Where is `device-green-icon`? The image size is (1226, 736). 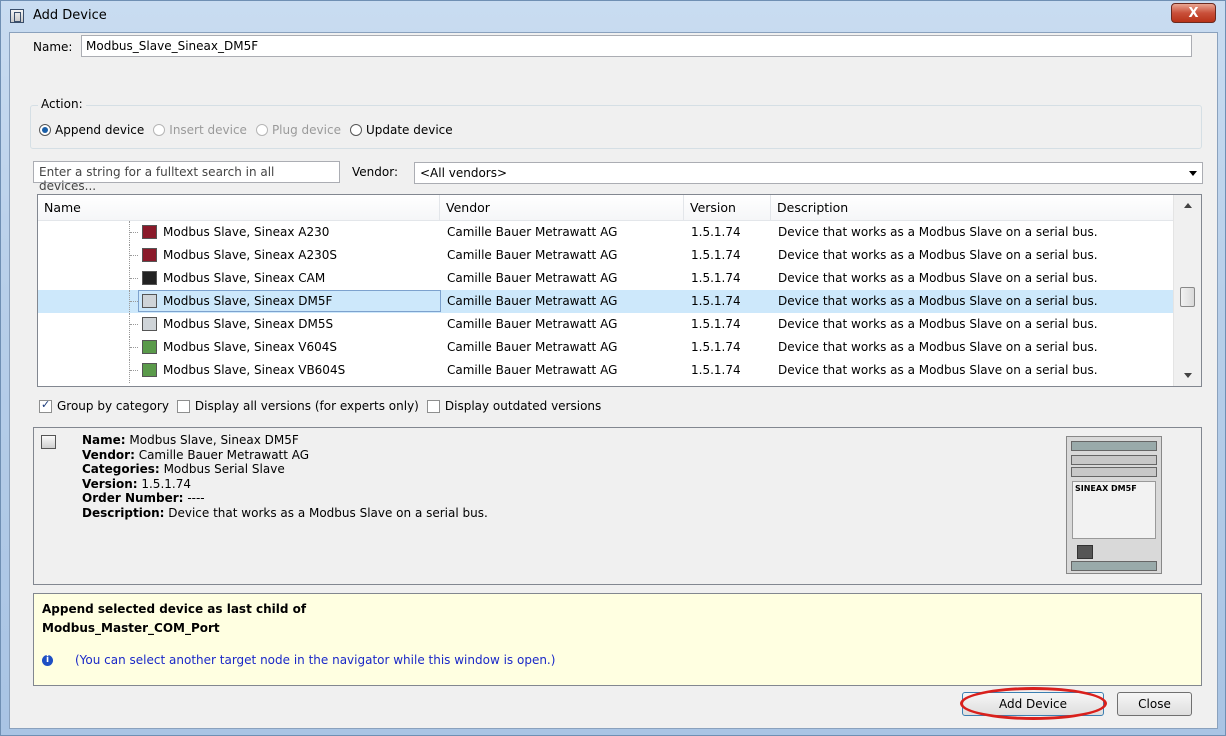
device-green-icon is located at coordinates (149, 370).